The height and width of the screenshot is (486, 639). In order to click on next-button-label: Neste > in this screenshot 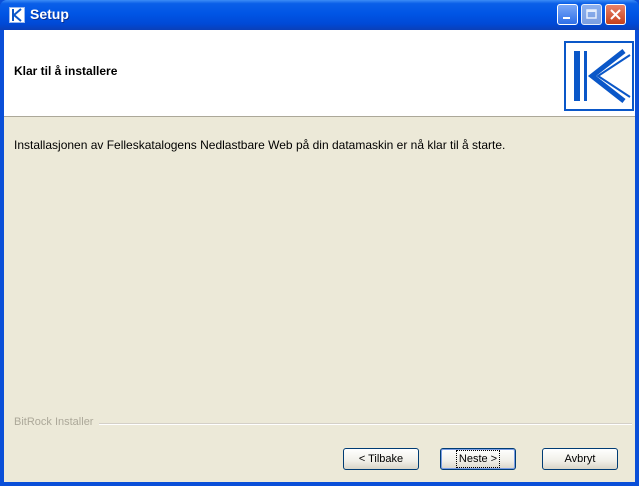, I will do `click(478, 459)`.